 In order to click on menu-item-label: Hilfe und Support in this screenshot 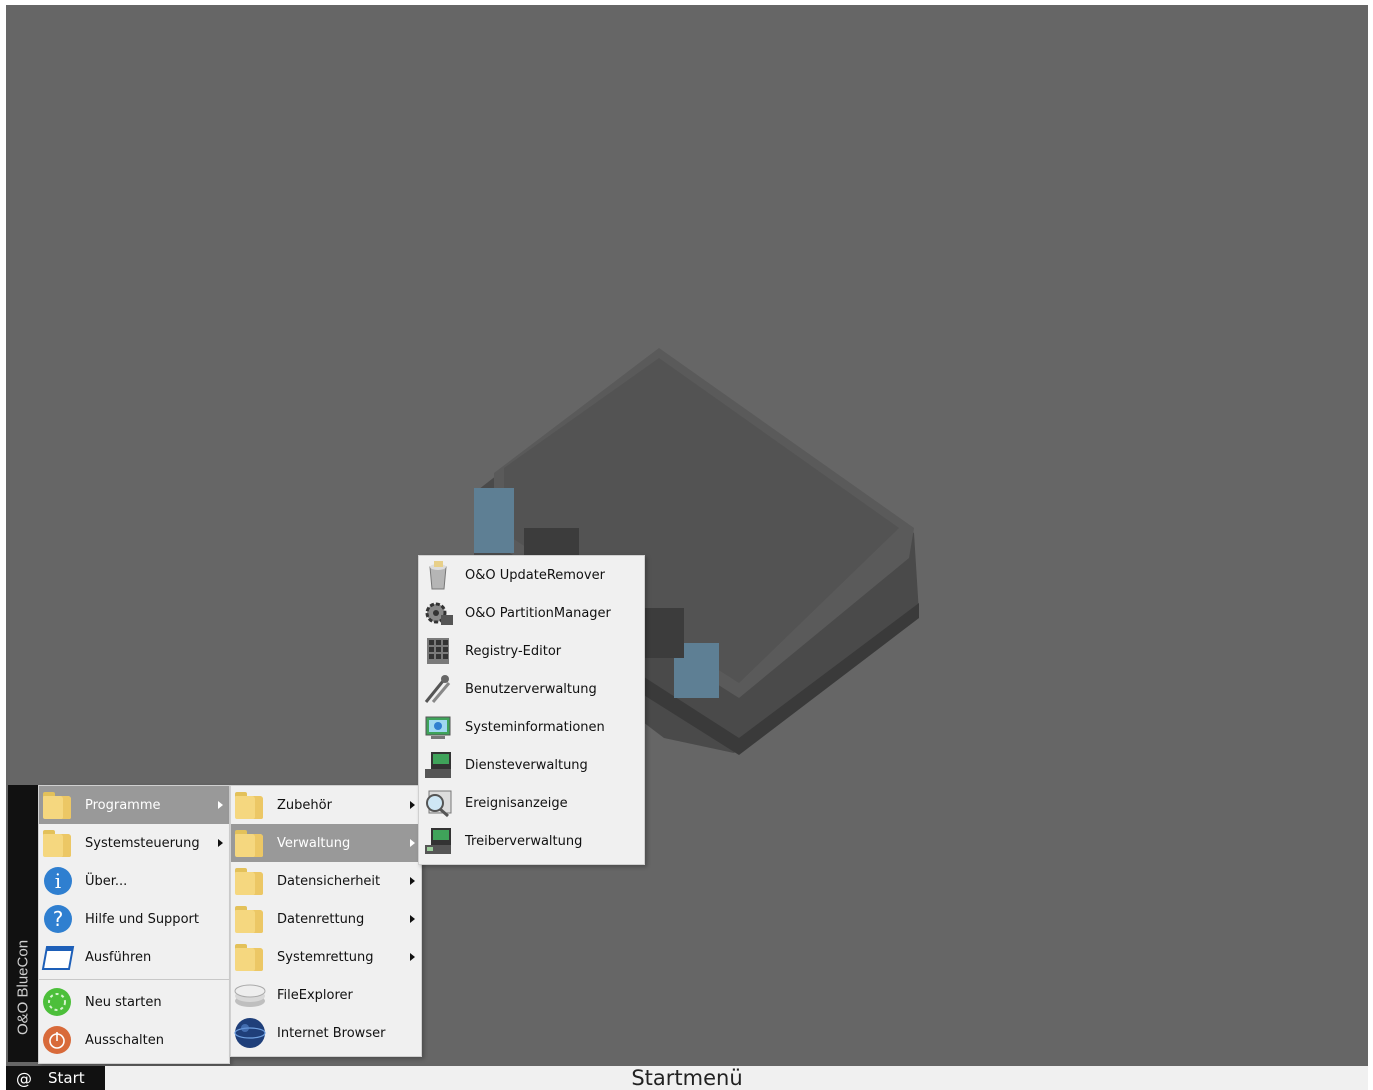, I will do `click(142, 919)`.